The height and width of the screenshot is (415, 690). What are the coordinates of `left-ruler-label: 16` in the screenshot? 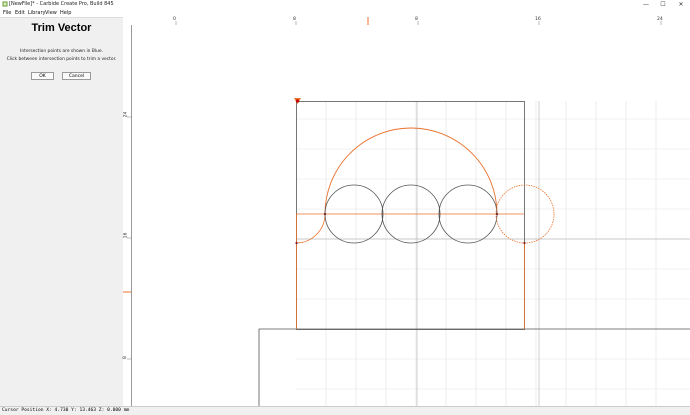 It's located at (126, 235).